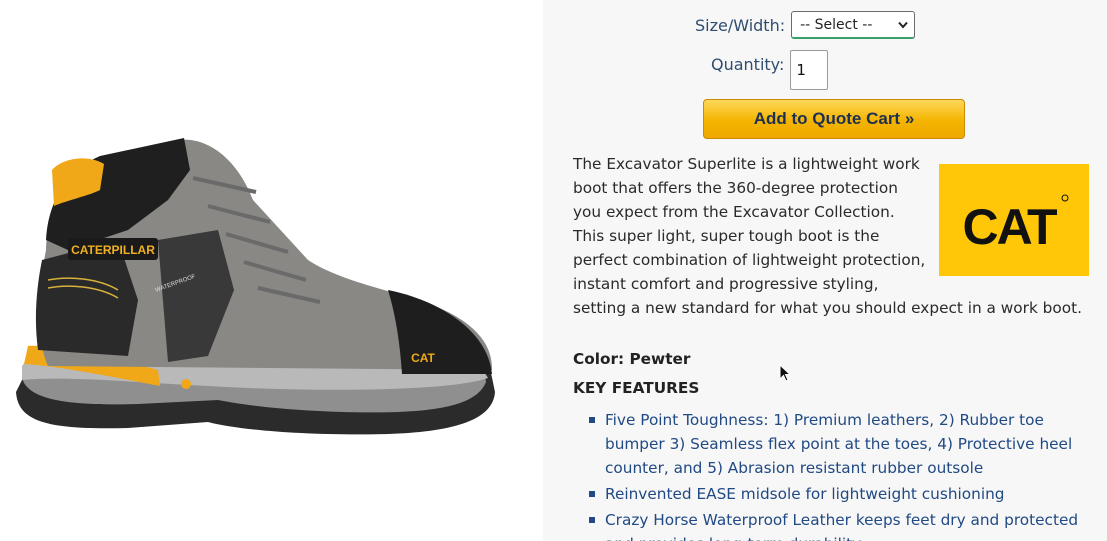 Image resolution: width=1107 pixels, height=541 pixels. Describe the element at coordinates (836, 24) in the screenshot. I see `size-width-selected-value: -- Select --` at that location.